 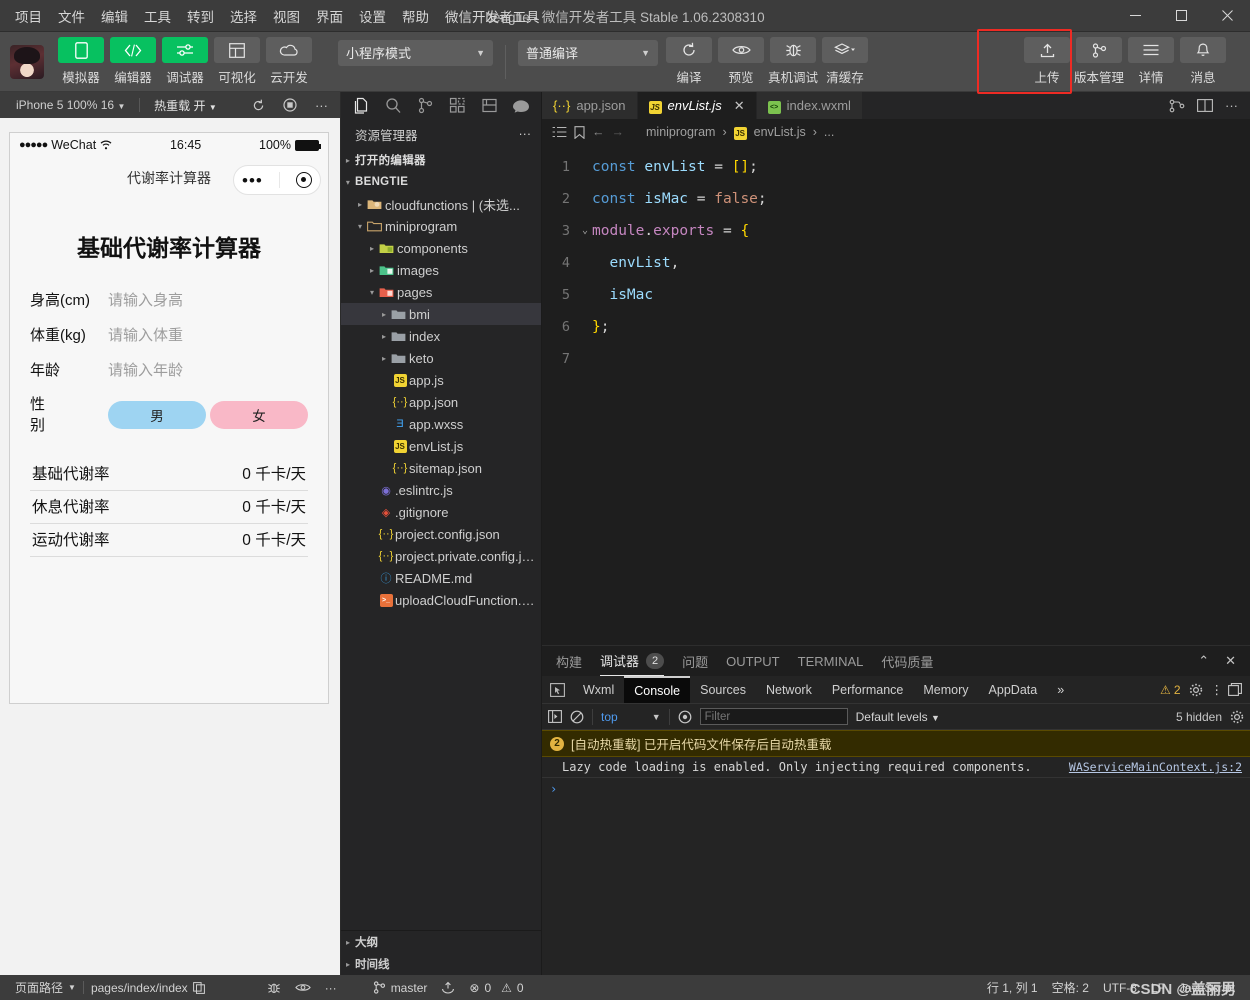 I want to click on debugger-toggle-button: 调试器, so click(x=185, y=61).